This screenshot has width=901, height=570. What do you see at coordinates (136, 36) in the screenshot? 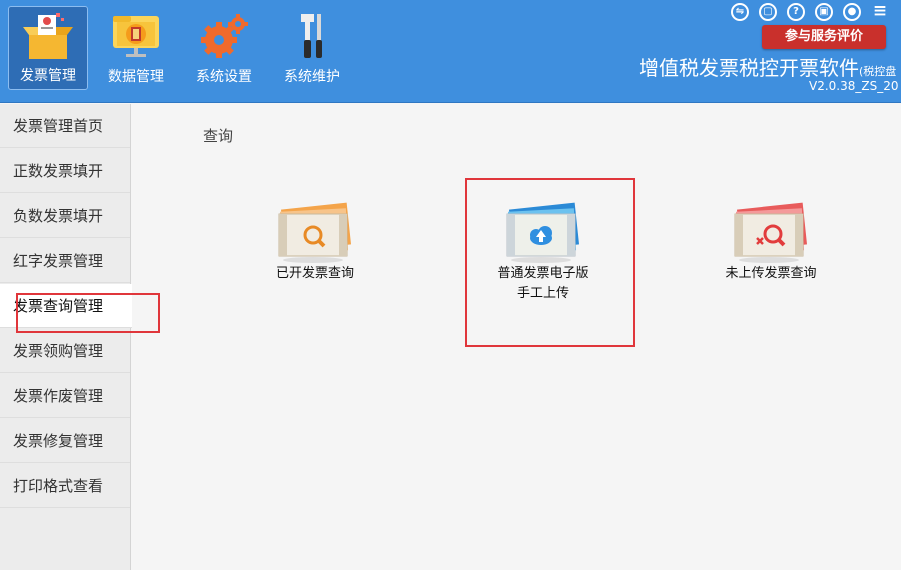
I see `folder-monitor-icon` at bounding box center [136, 36].